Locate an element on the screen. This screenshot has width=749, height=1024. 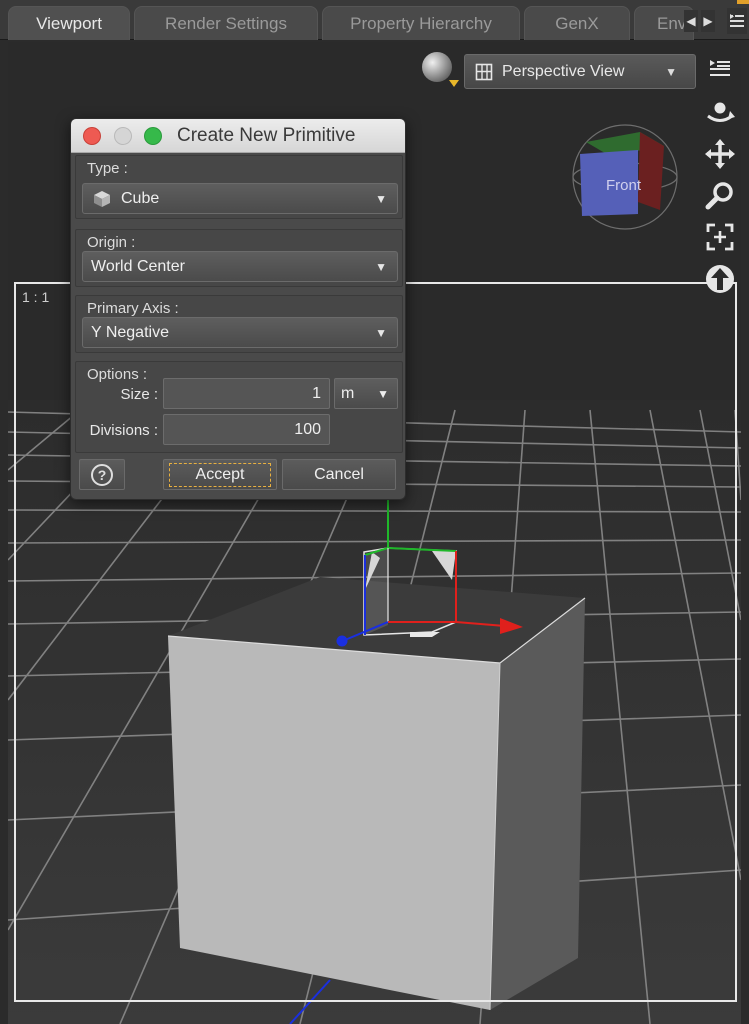
navcube-face-label: Front is located at coordinates (624, 185).